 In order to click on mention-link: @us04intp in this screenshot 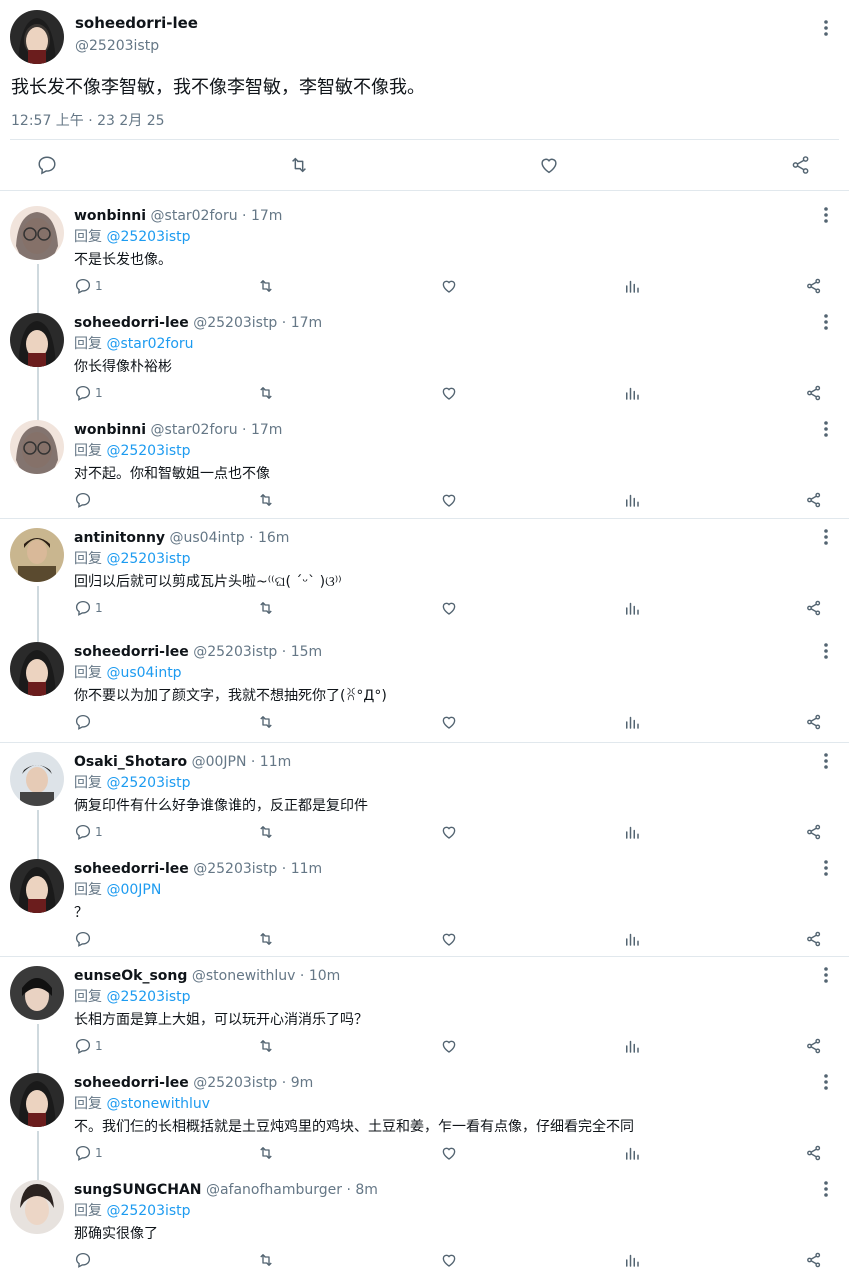, I will do `click(143, 673)`.